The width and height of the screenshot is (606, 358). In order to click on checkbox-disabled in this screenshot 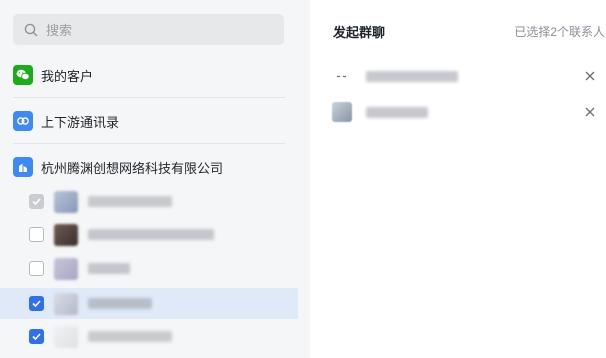, I will do `click(36, 201)`.